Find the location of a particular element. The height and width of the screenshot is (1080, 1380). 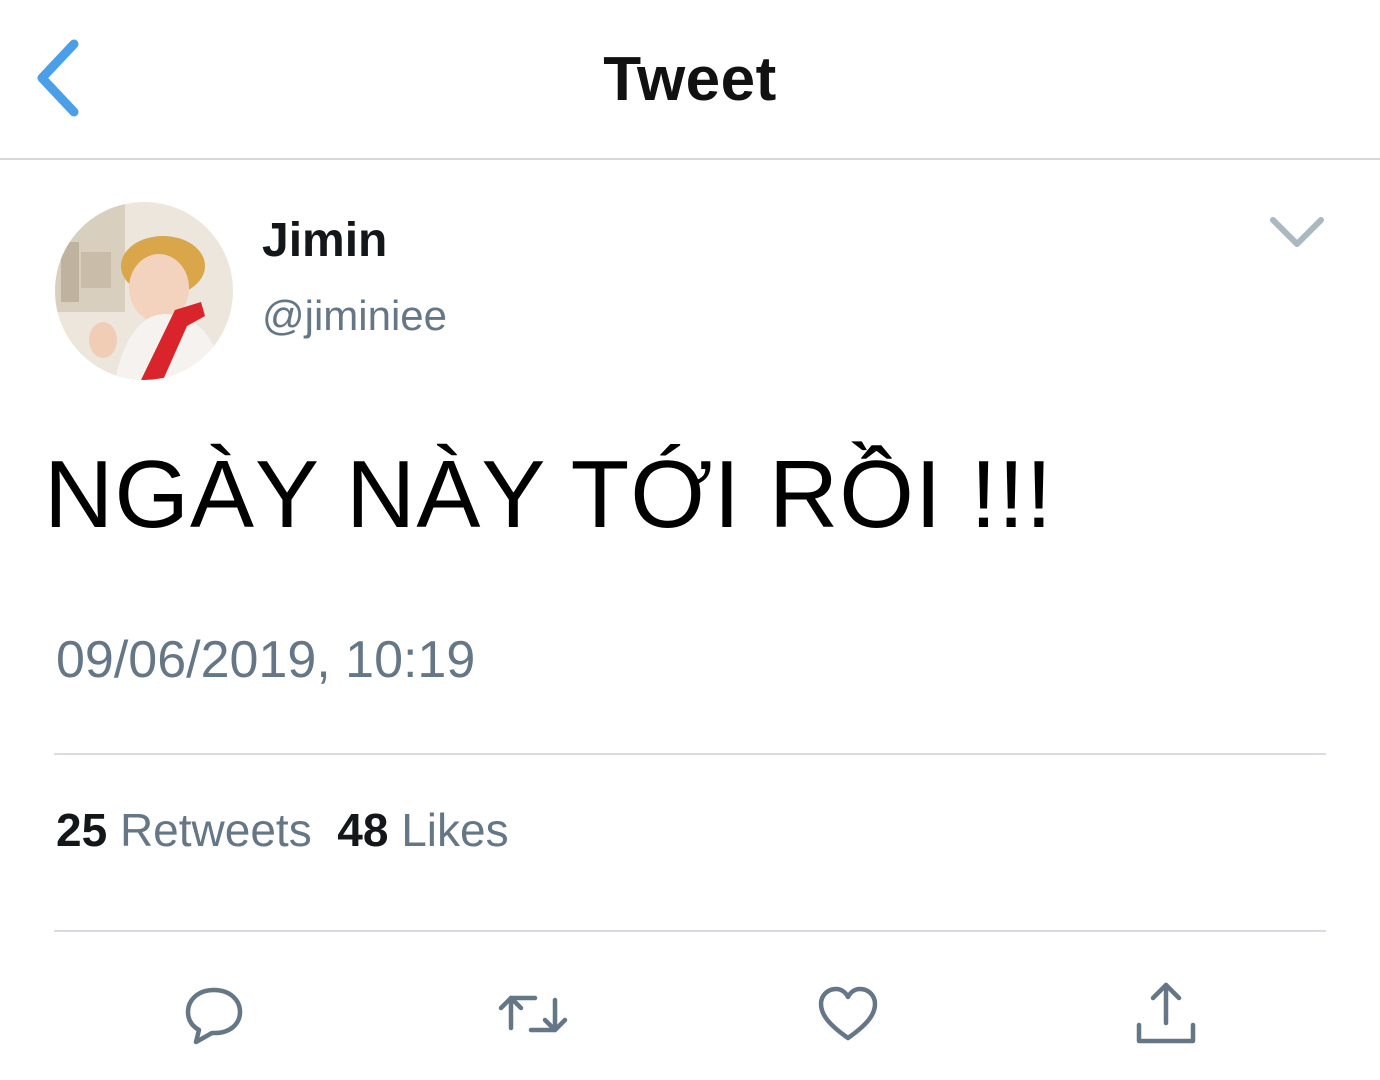

tweet-text: NGÀY NÀY TỚI RỒI !!! is located at coordinates (549, 494).